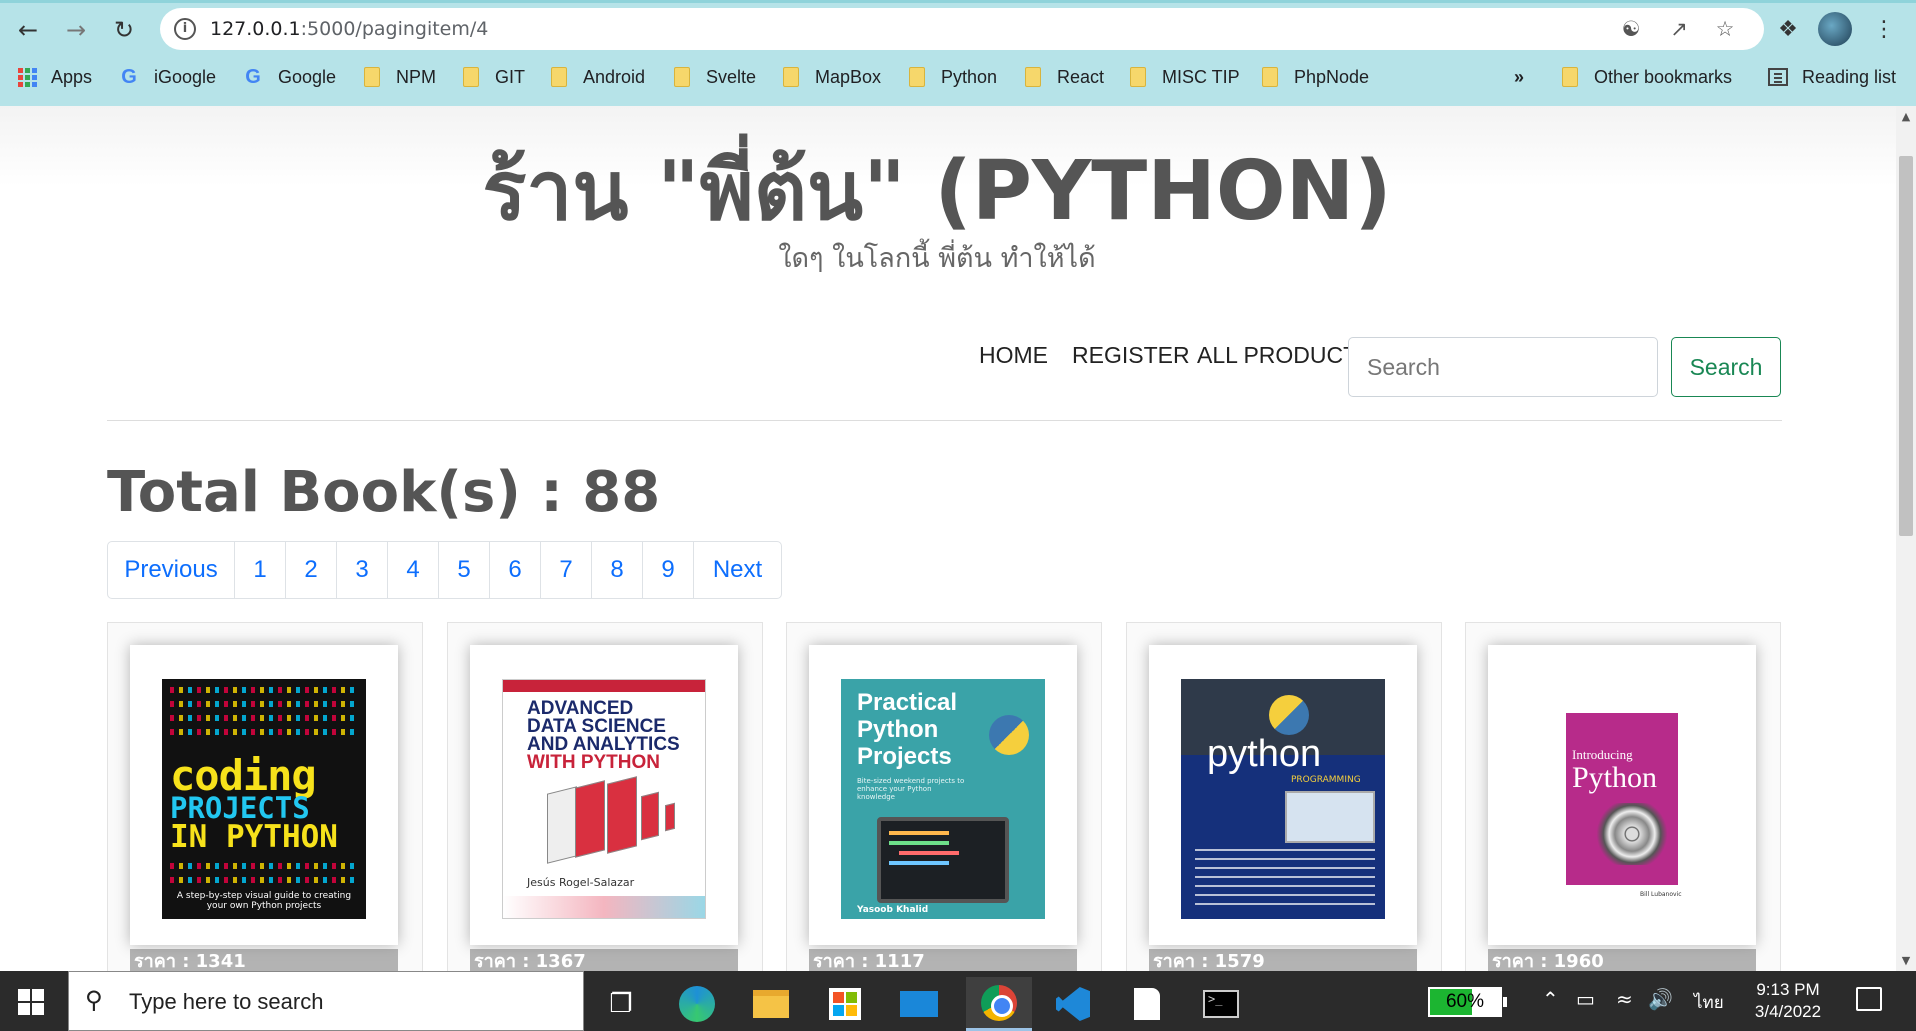 The image size is (1916, 1031). Describe the element at coordinates (1631, 29) in the screenshot. I see `translate-icon: ☯` at that location.